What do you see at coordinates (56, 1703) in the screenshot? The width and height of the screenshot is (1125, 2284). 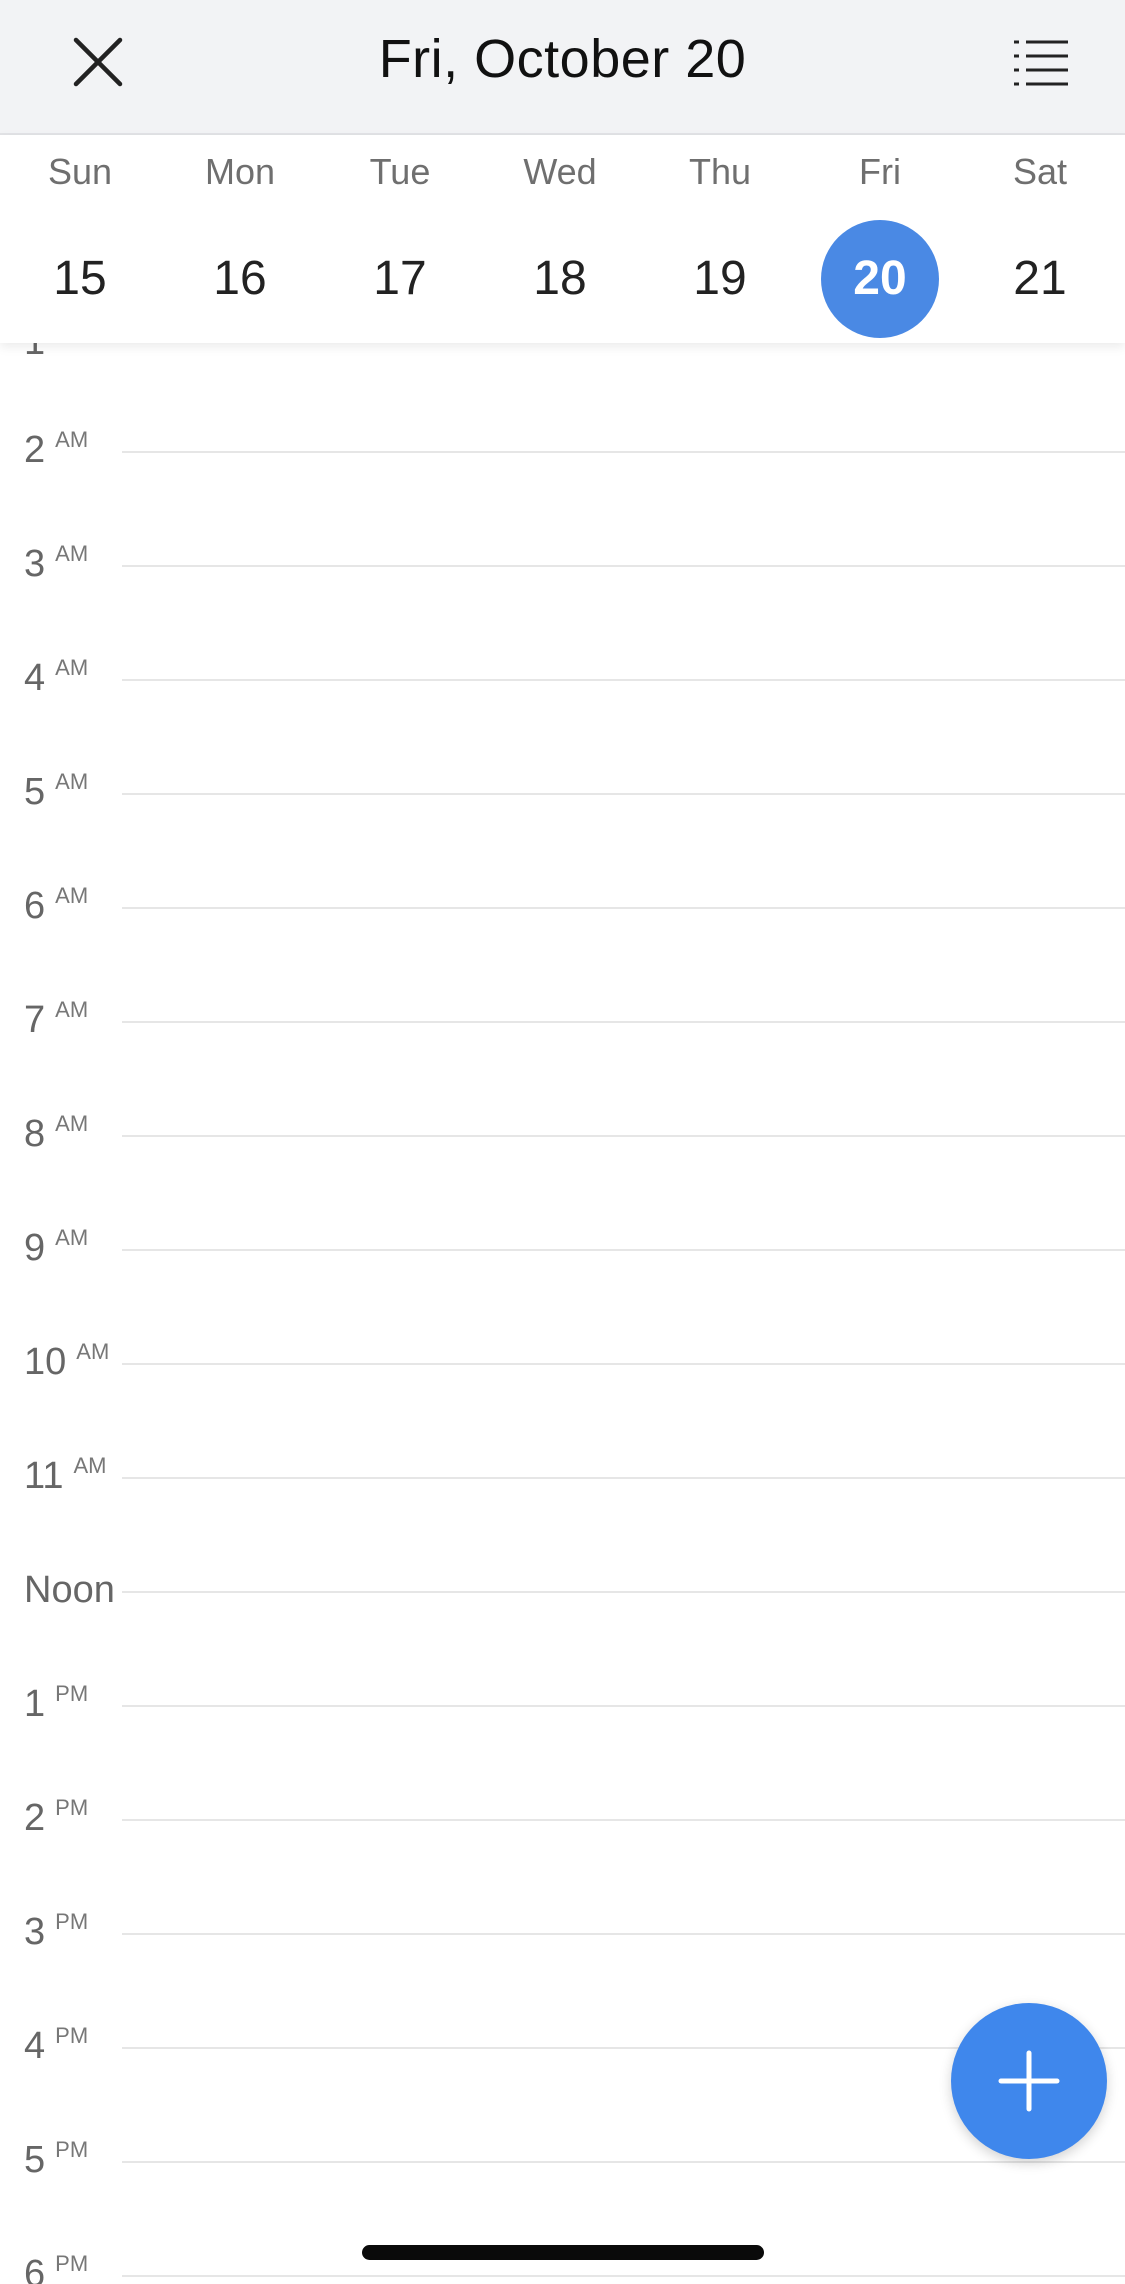 I see `hour-label: 1 PM` at bounding box center [56, 1703].